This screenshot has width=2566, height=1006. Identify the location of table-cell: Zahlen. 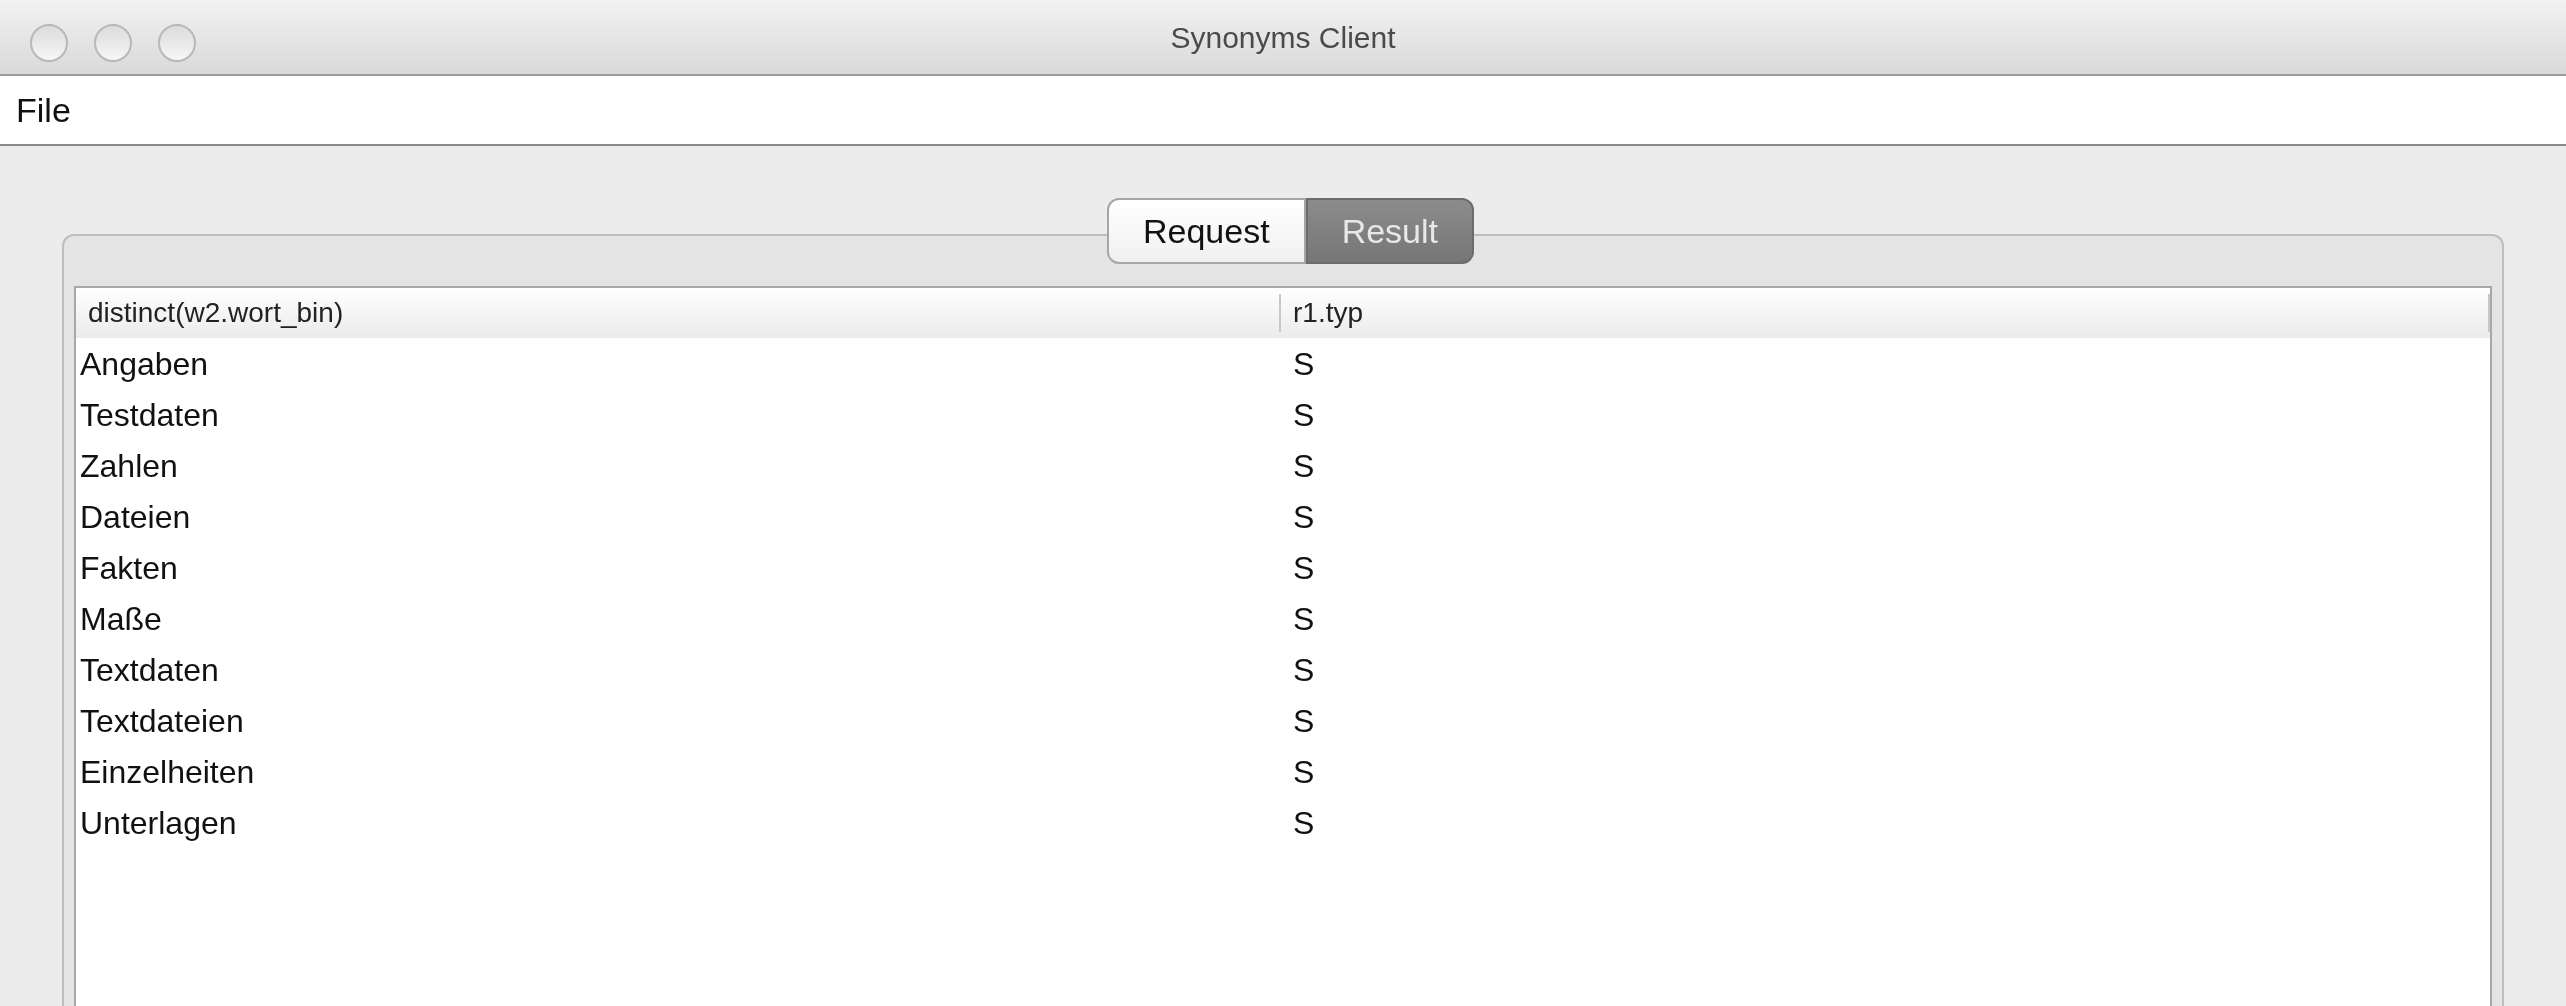
(129, 465).